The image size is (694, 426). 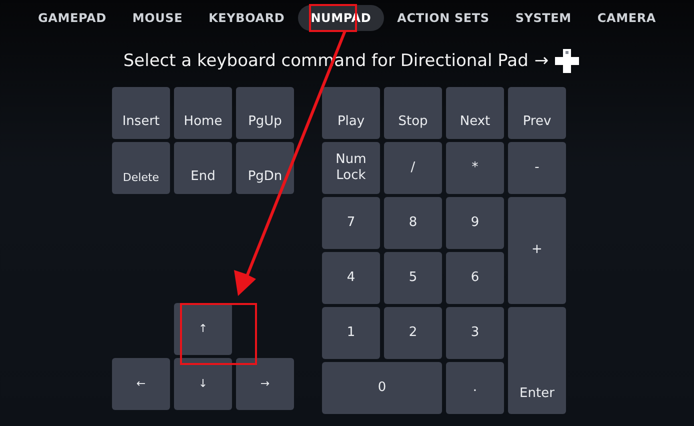 I want to click on key: Play, so click(x=351, y=113).